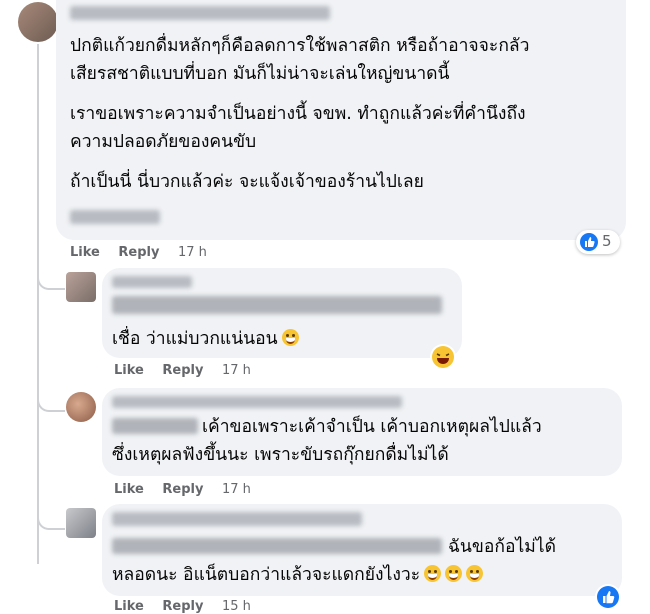 This screenshot has width=650, height=614. Describe the element at coordinates (443, 357) in the screenshot. I see `haha-reaction-icon` at that location.